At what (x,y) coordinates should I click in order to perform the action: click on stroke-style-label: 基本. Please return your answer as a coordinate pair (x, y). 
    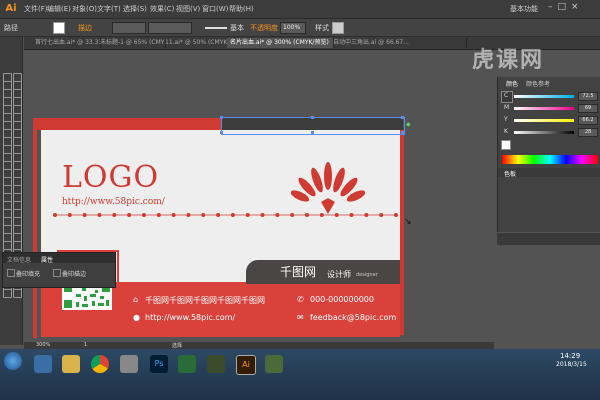
    Looking at the image, I should click on (237, 28).